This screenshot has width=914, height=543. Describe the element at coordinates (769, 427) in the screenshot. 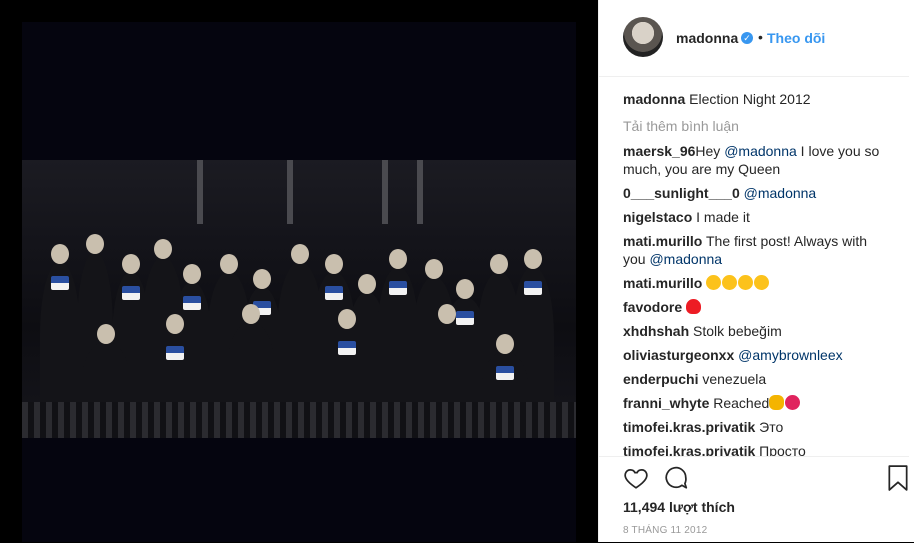

I see `comment-text: Это` at that location.